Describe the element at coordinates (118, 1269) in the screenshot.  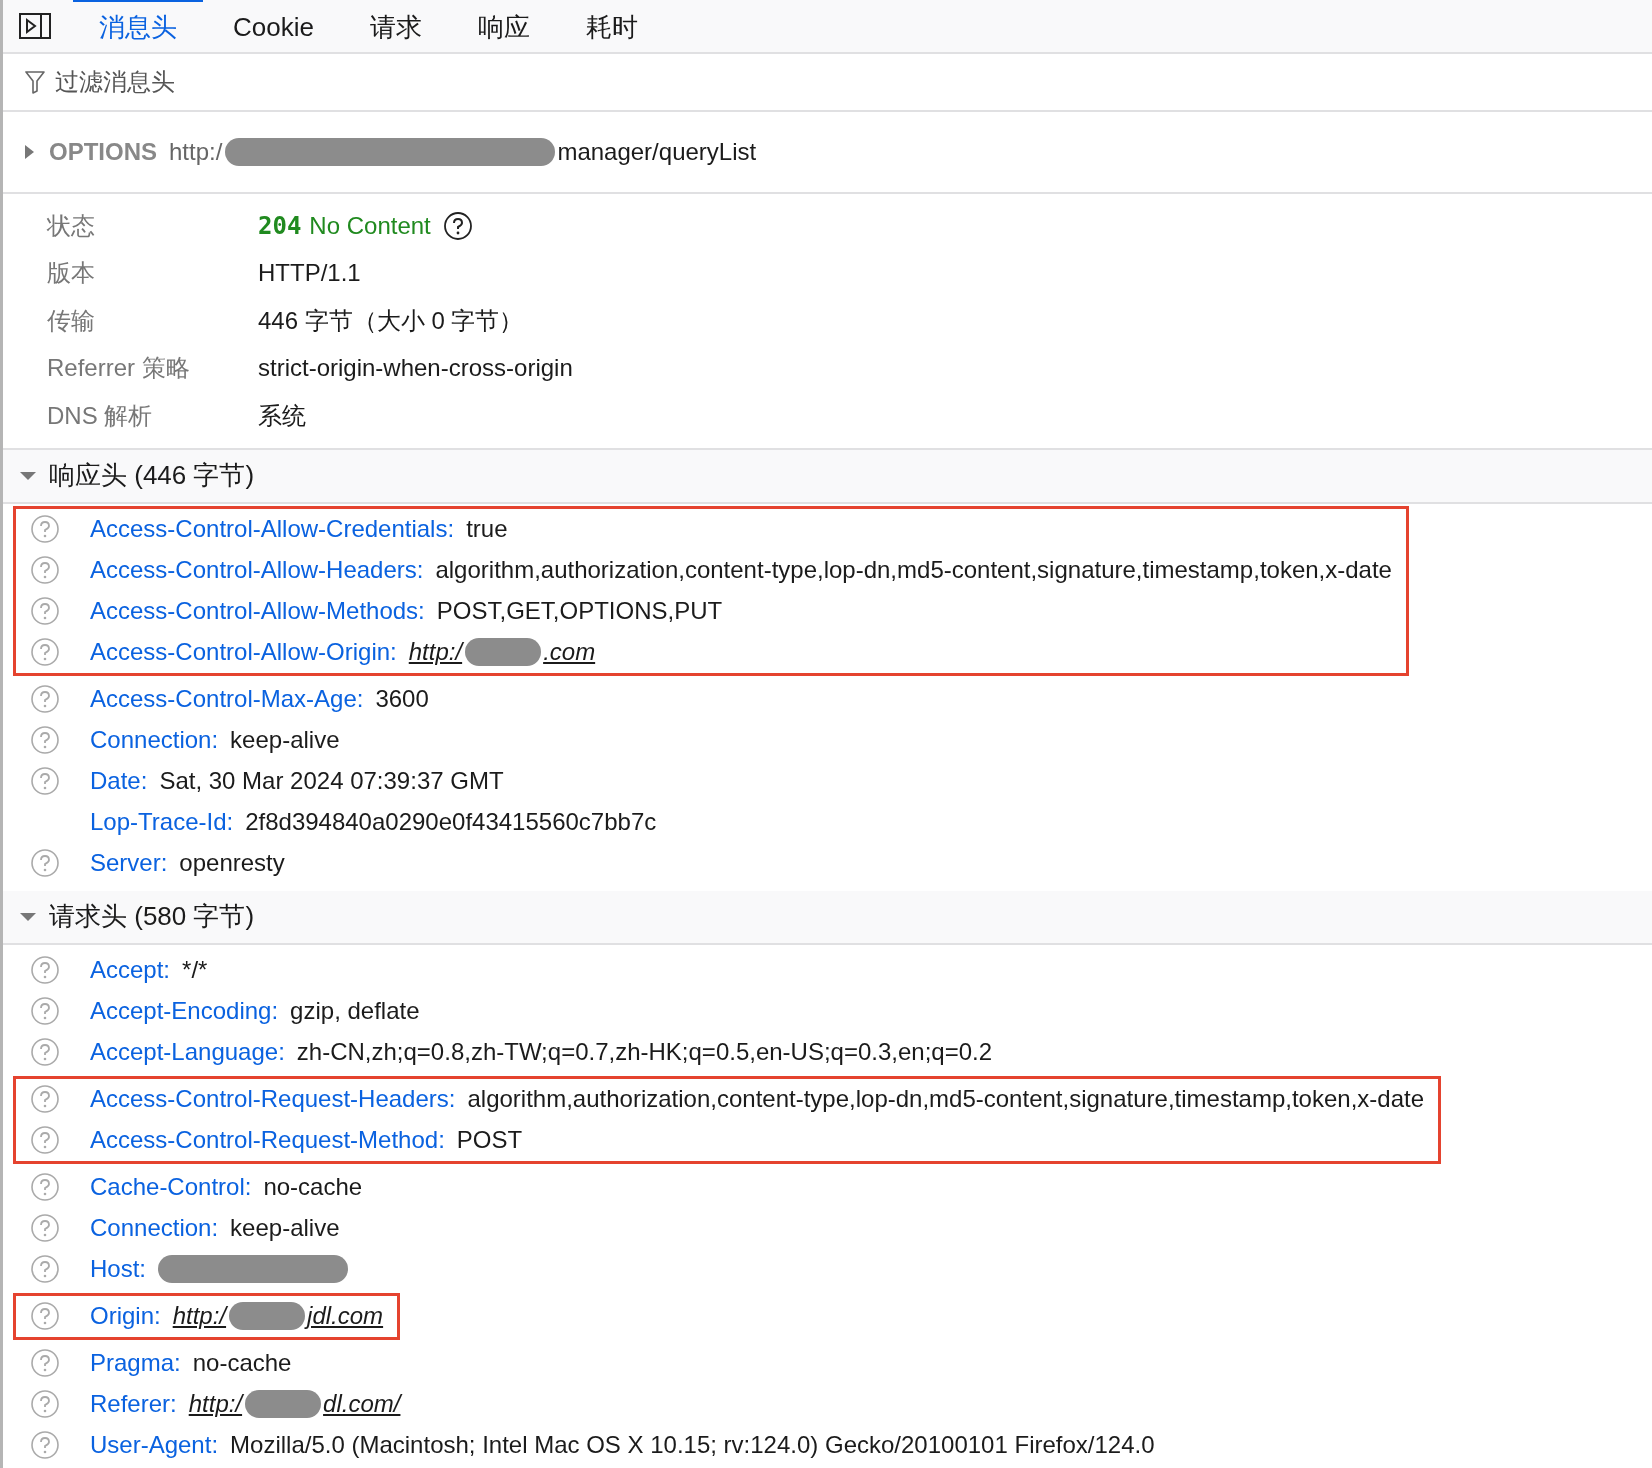
I see `header-name: Host:` at that location.